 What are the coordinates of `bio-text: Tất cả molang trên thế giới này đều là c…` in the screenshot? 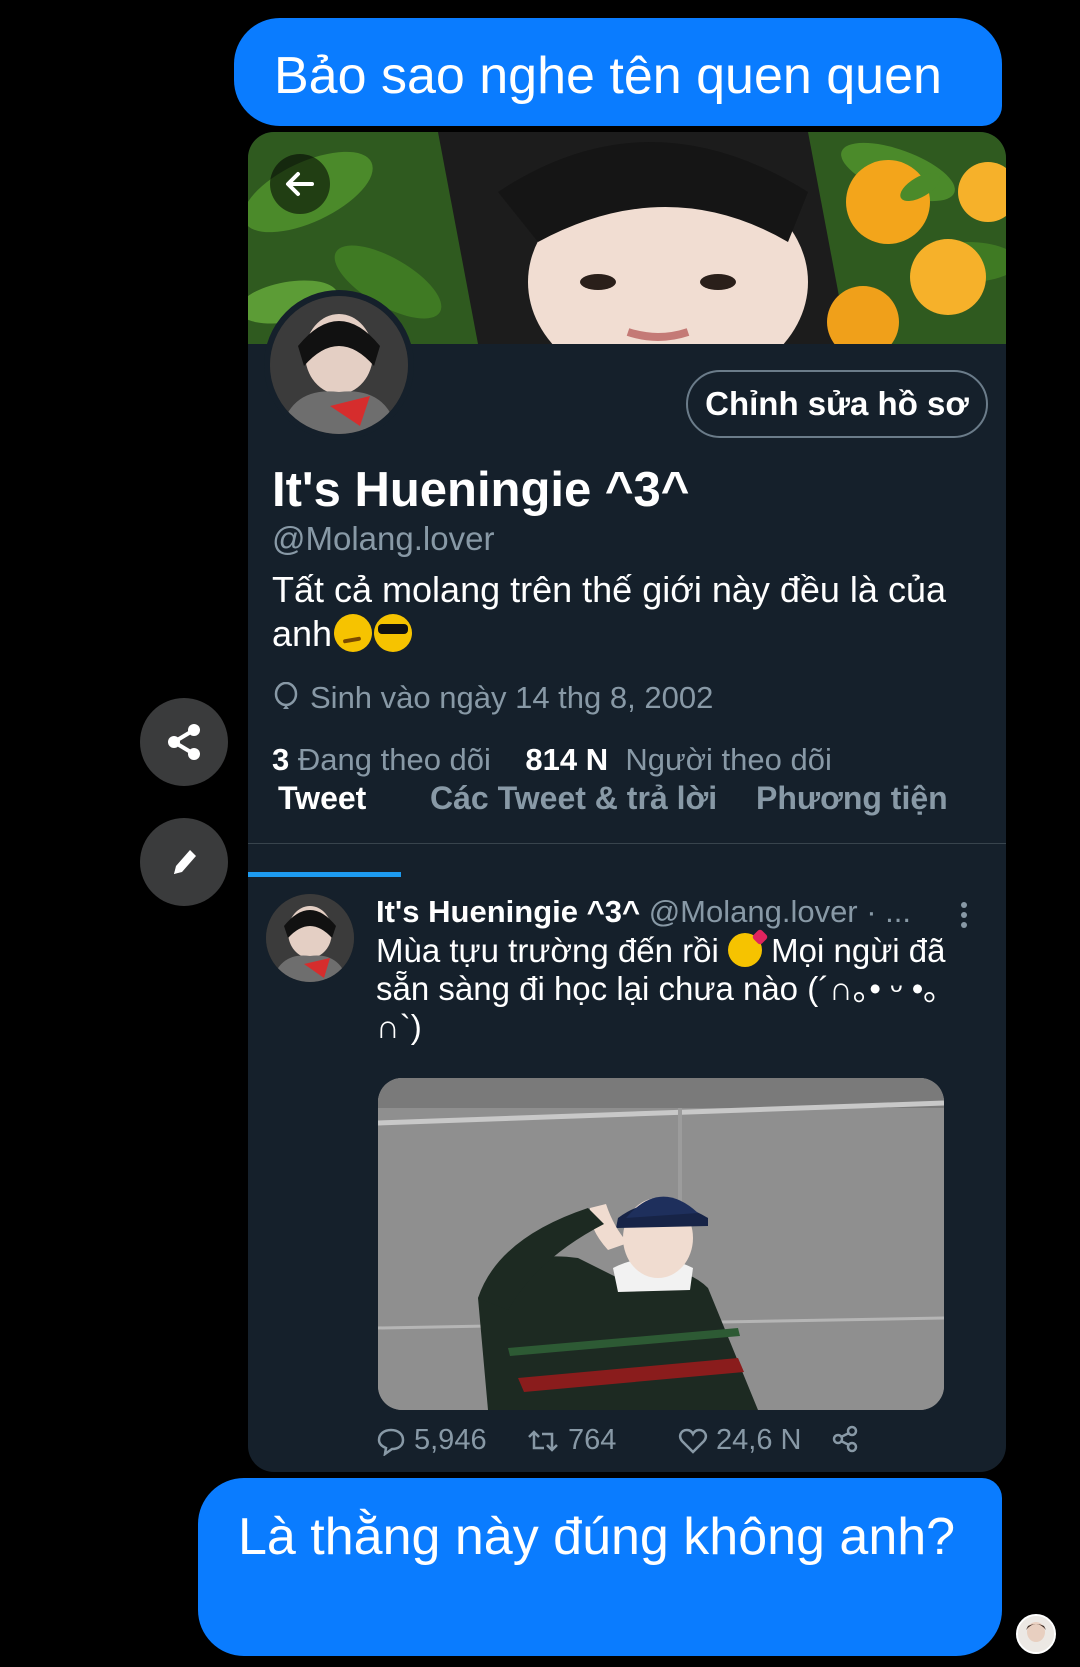 It's located at (609, 611).